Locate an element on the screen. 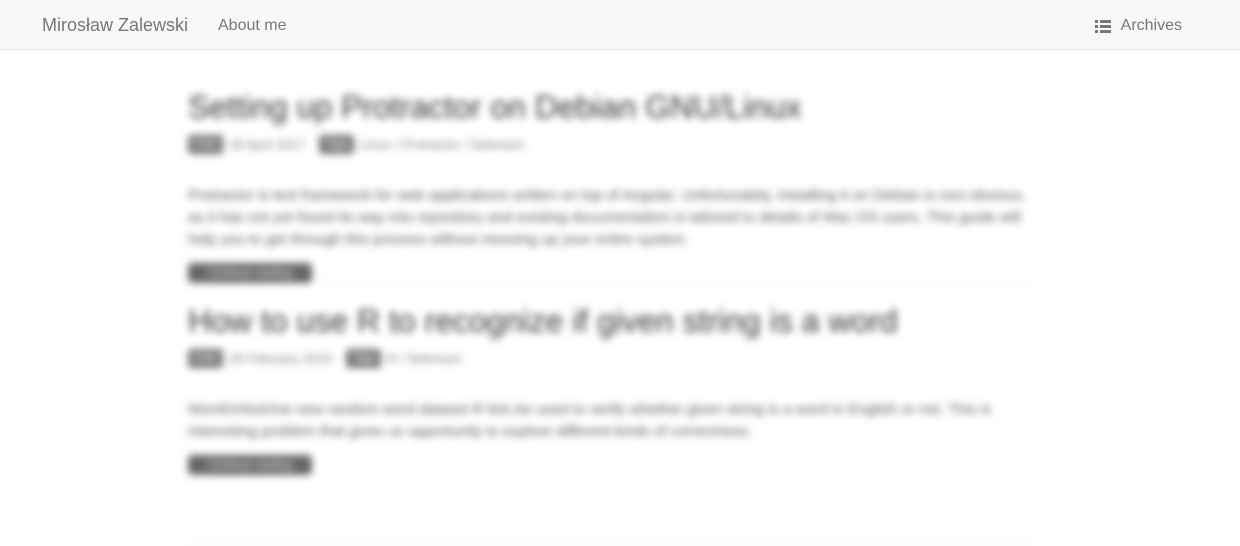 The image size is (1240, 546). navbar: Mirosław Zalewski About me Archives is located at coordinates (620, 25).